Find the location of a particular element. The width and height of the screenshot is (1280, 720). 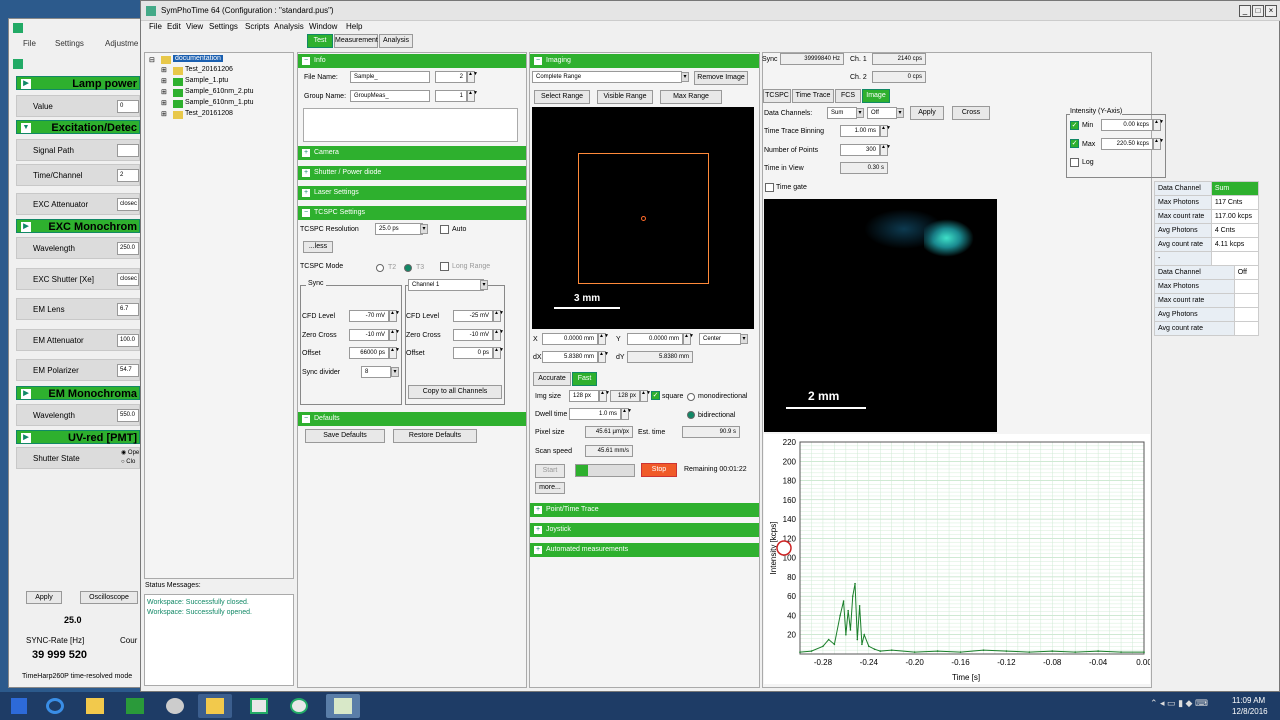

tree-root-toggle: ⊟ is located at coordinates (152, 60).